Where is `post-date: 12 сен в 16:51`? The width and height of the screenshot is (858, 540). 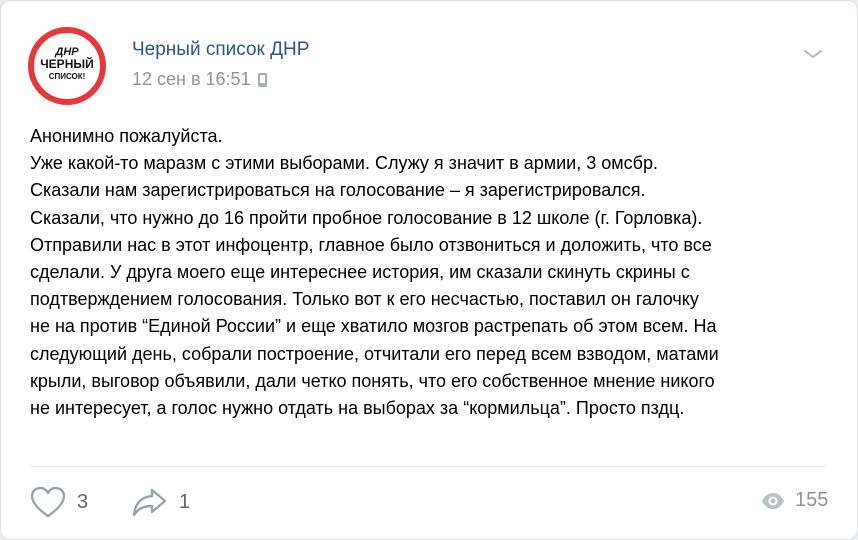 post-date: 12 сен в 16:51 is located at coordinates (200, 79).